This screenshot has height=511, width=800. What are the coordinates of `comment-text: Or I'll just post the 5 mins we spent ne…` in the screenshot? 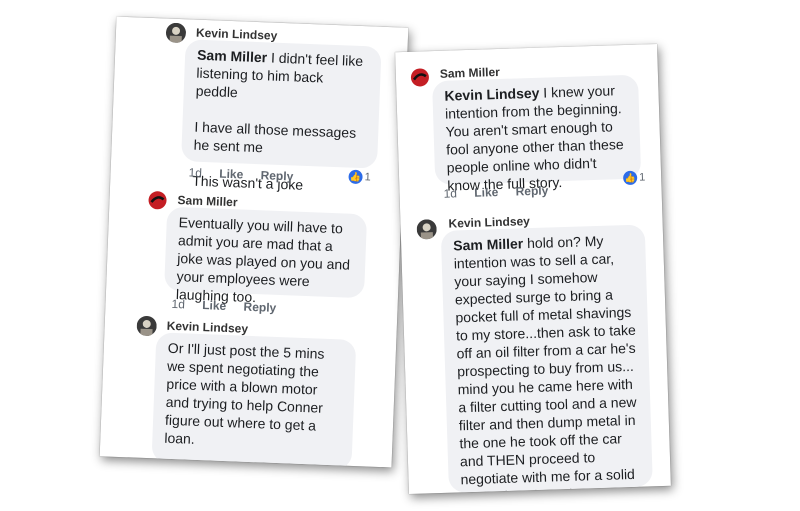 It's located at (244, 403).